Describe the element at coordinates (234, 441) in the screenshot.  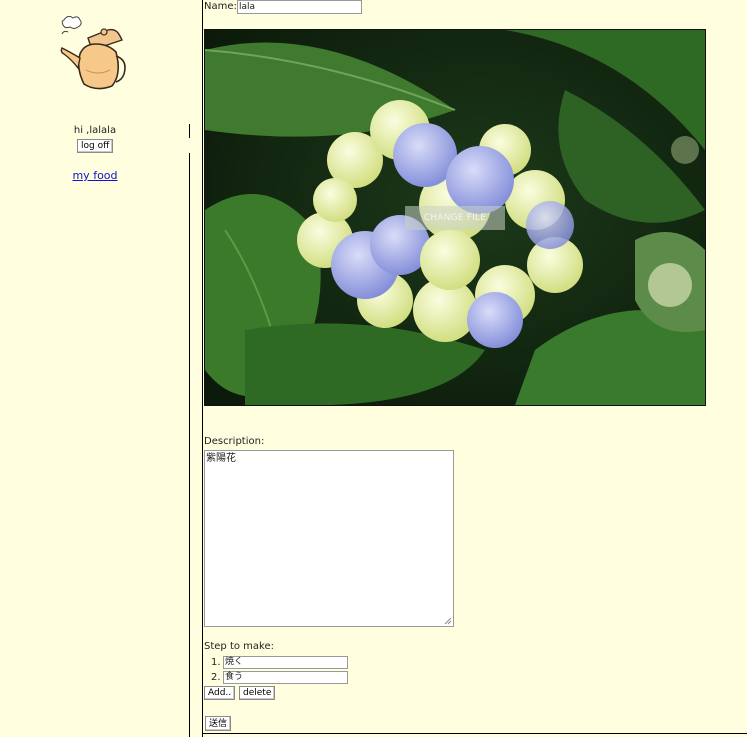
I see `description-label: Description:` at that location.